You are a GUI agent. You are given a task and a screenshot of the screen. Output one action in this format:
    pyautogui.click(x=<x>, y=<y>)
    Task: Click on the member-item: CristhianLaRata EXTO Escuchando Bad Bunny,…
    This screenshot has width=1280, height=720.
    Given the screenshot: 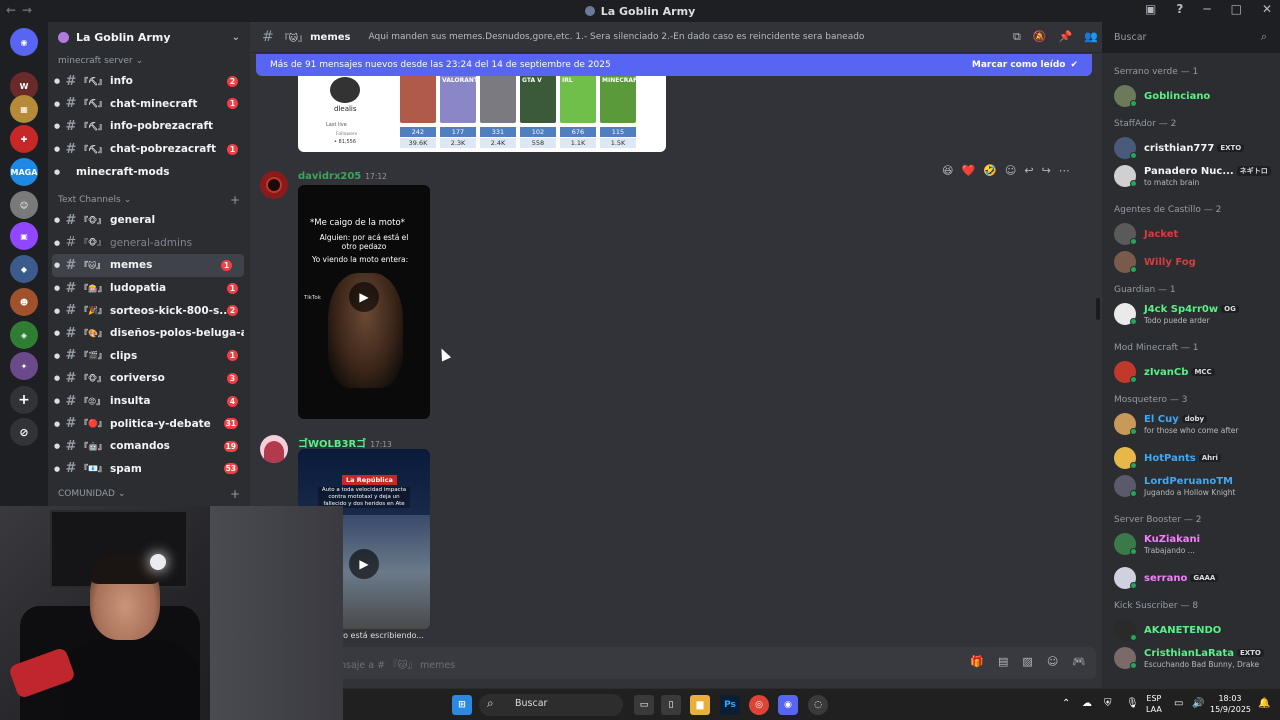 What is the action you would take?
    pyautogui.click(x=1195, y=658)
    